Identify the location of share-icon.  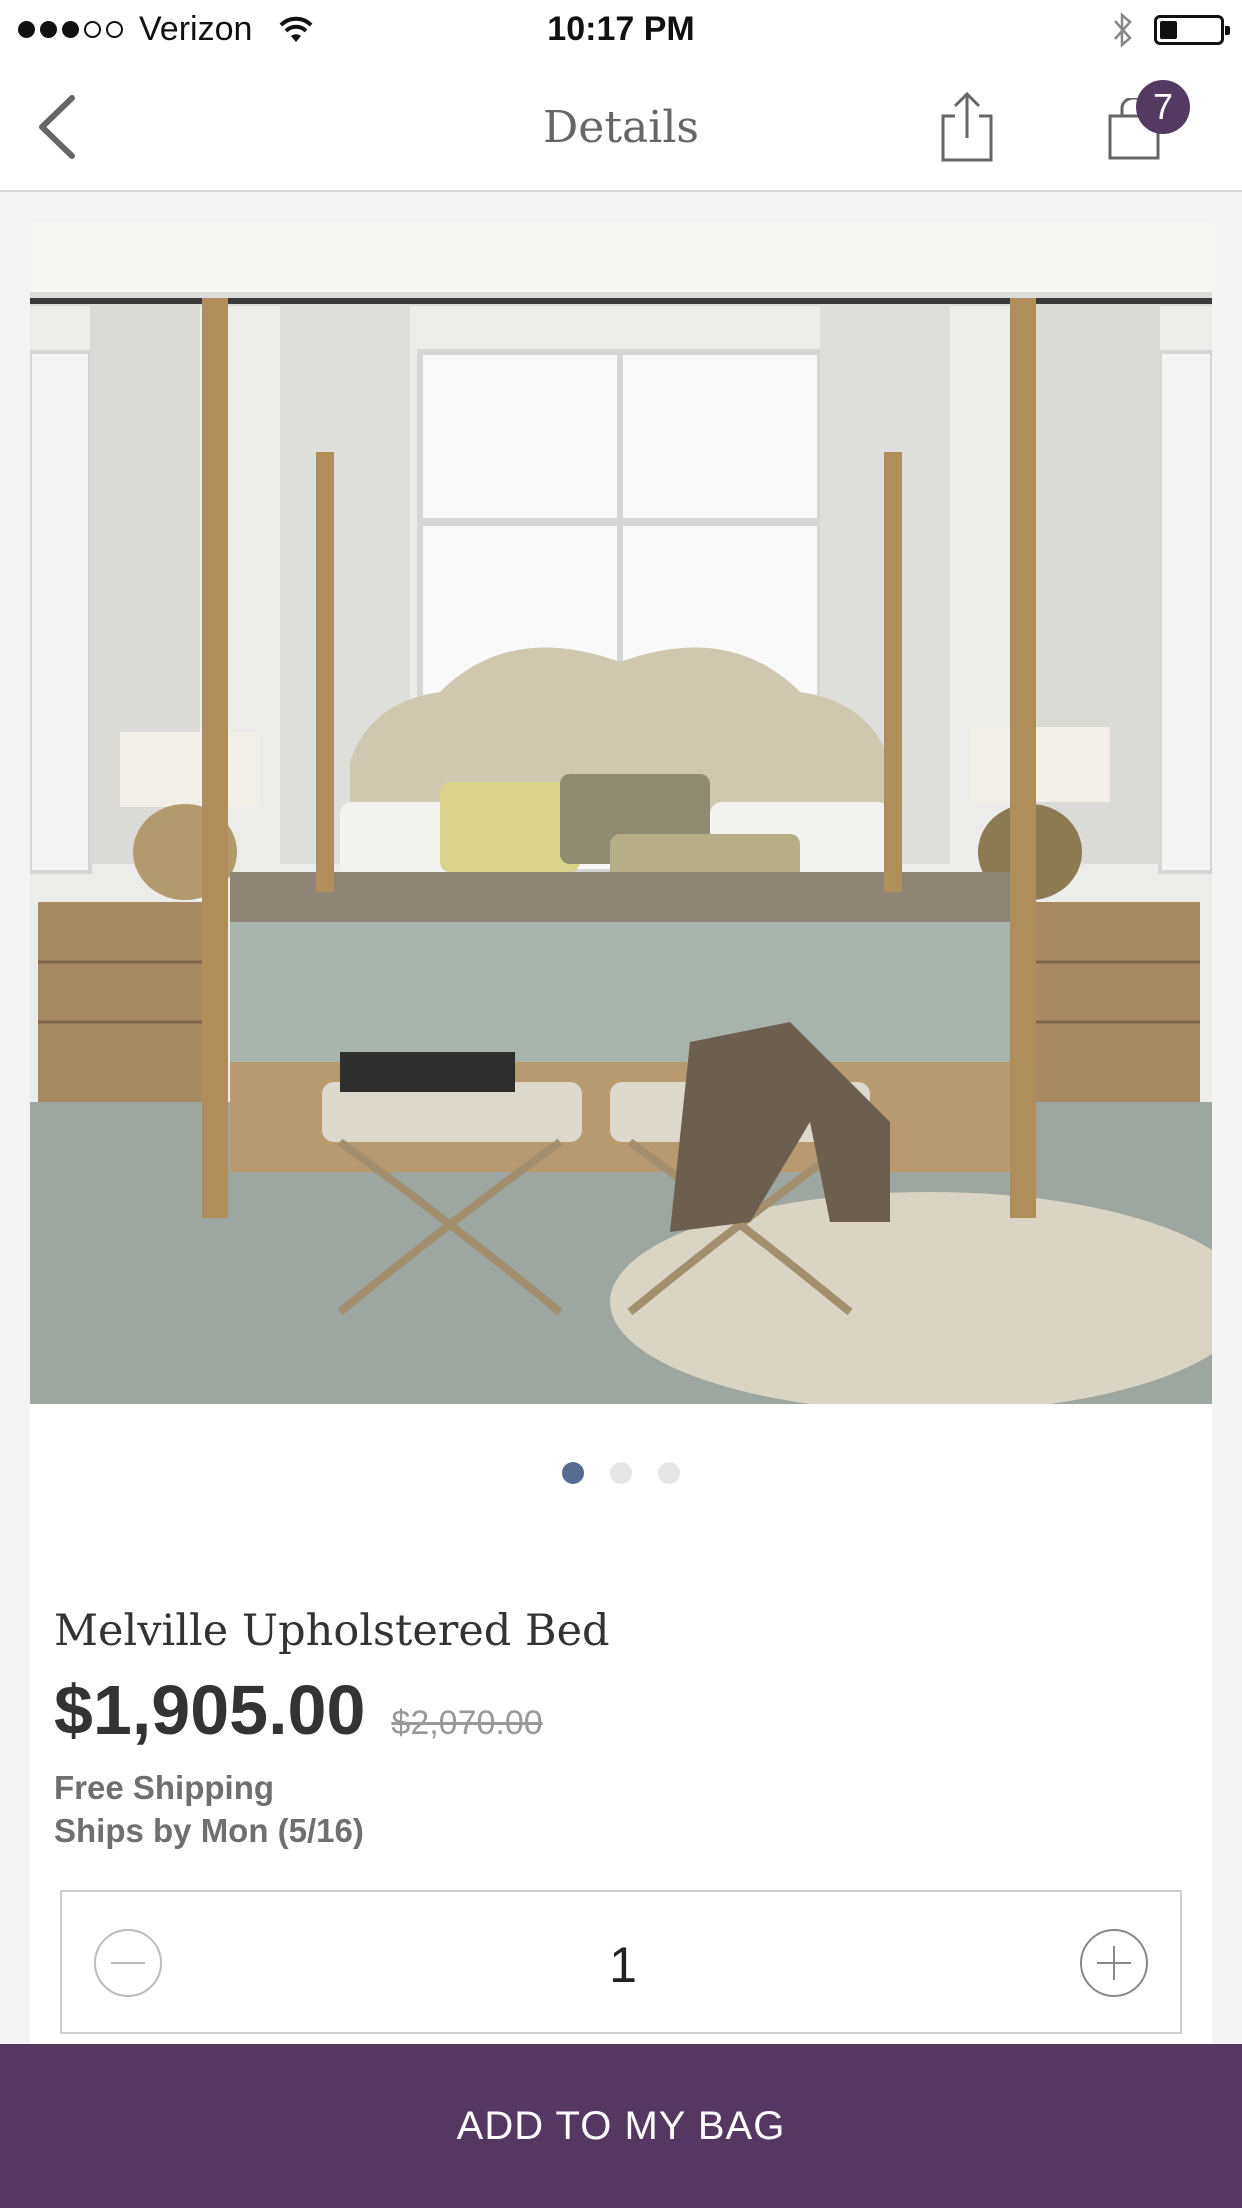
(967, 126).